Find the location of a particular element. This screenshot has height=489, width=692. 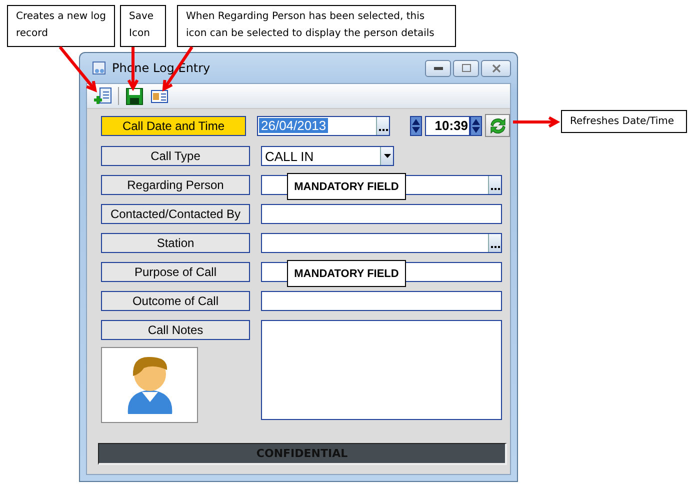

field-label: Call Type is located at coordinates (175, 156).